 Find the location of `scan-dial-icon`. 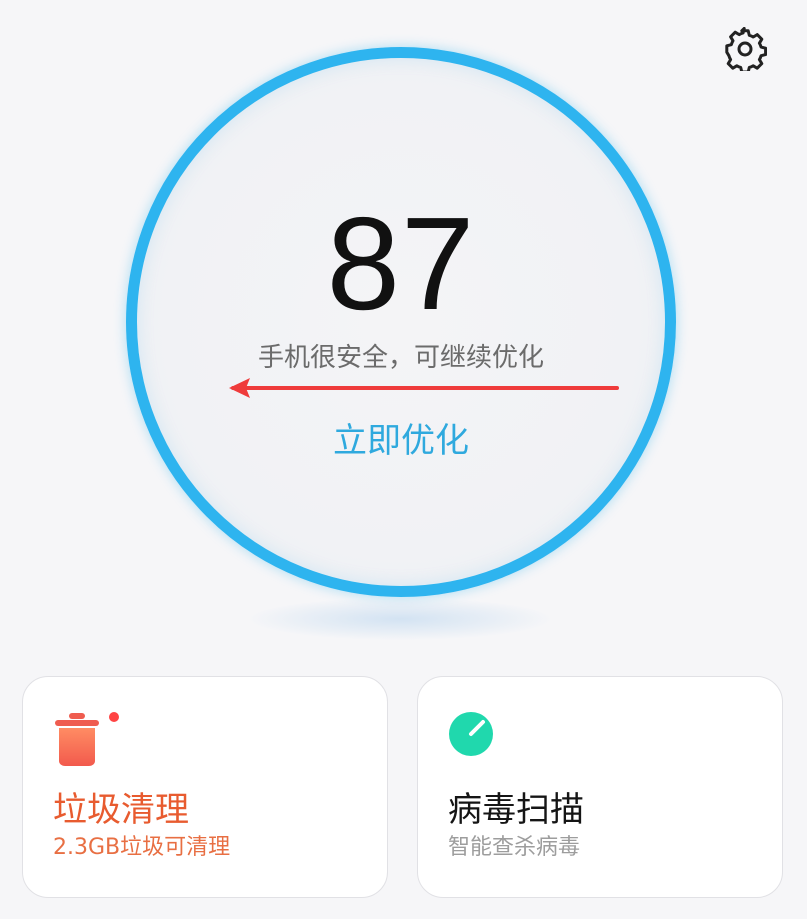

scan-dial-icon is located at coordinates (471, 736).